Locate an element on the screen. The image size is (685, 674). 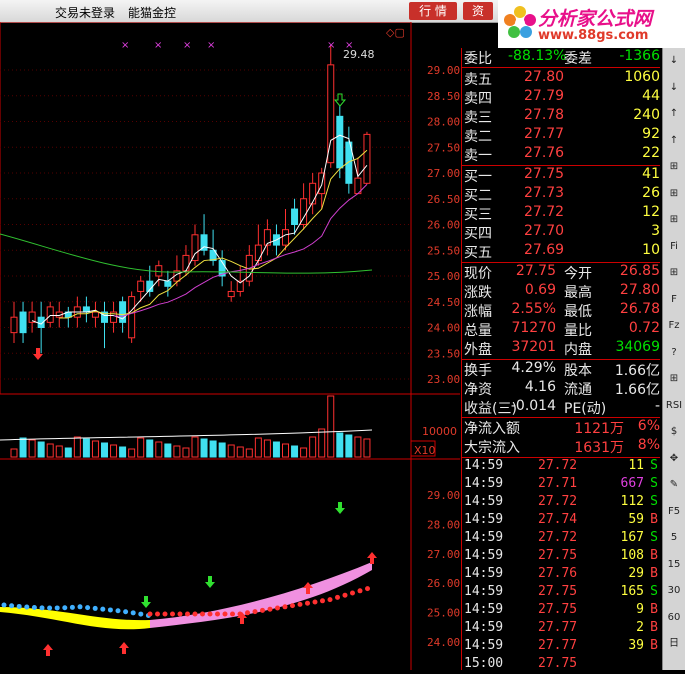
ma5-line is located at coordinates (199, 229).